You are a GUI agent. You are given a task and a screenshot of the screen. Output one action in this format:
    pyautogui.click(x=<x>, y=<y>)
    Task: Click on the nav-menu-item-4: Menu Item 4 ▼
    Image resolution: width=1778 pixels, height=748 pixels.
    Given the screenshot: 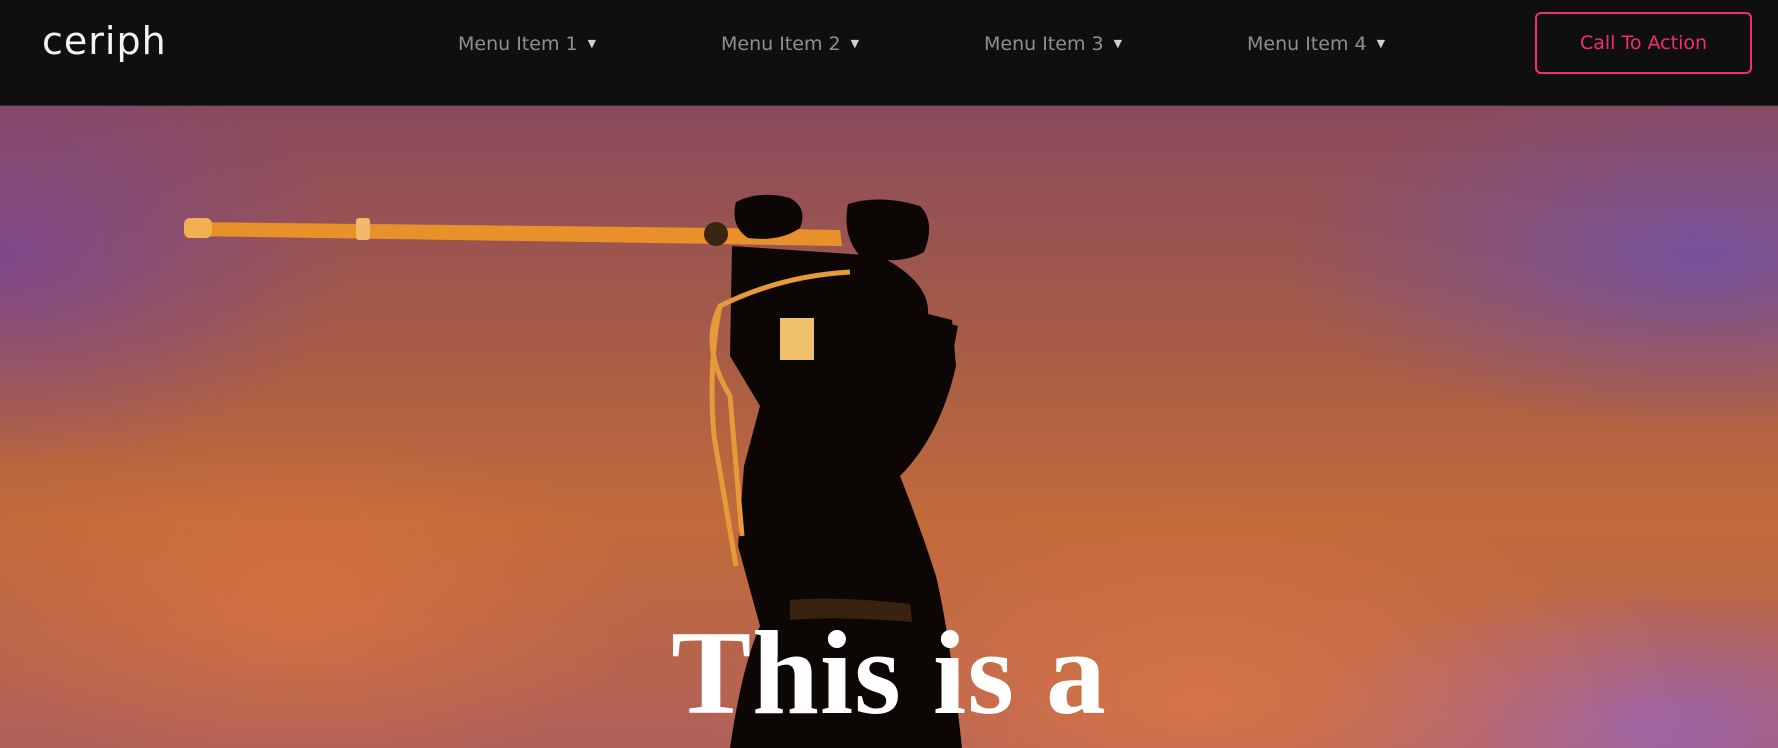 What is the action you would take?
    pyautogui.click(x=1316, y=44)
    